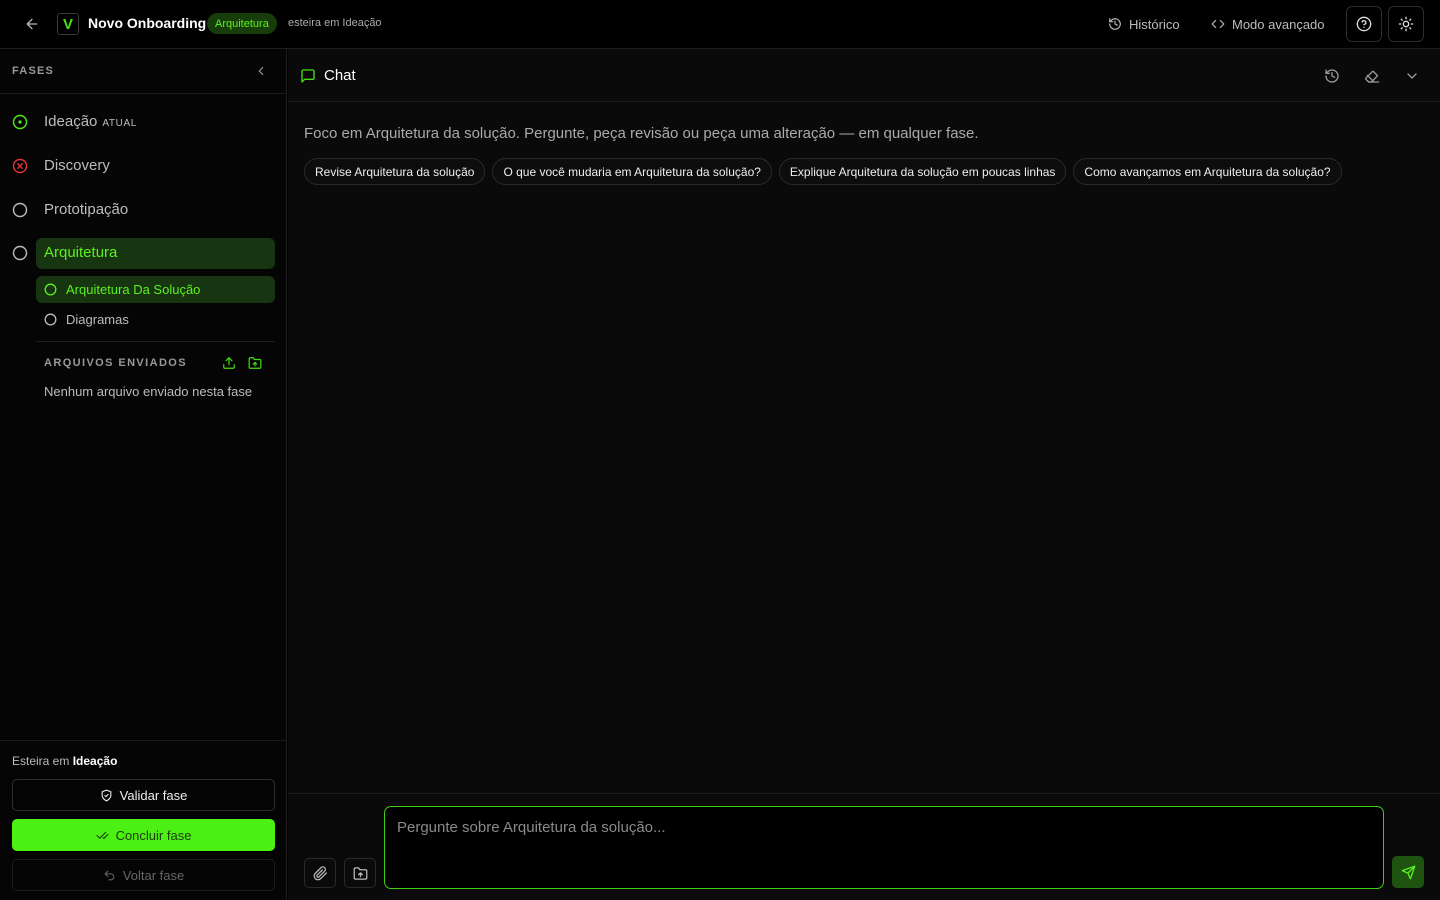 The height and width of the screenshot is (900, 1440). I want to click on phase-subtitle: esteira em Ideação, so click(335, 23).